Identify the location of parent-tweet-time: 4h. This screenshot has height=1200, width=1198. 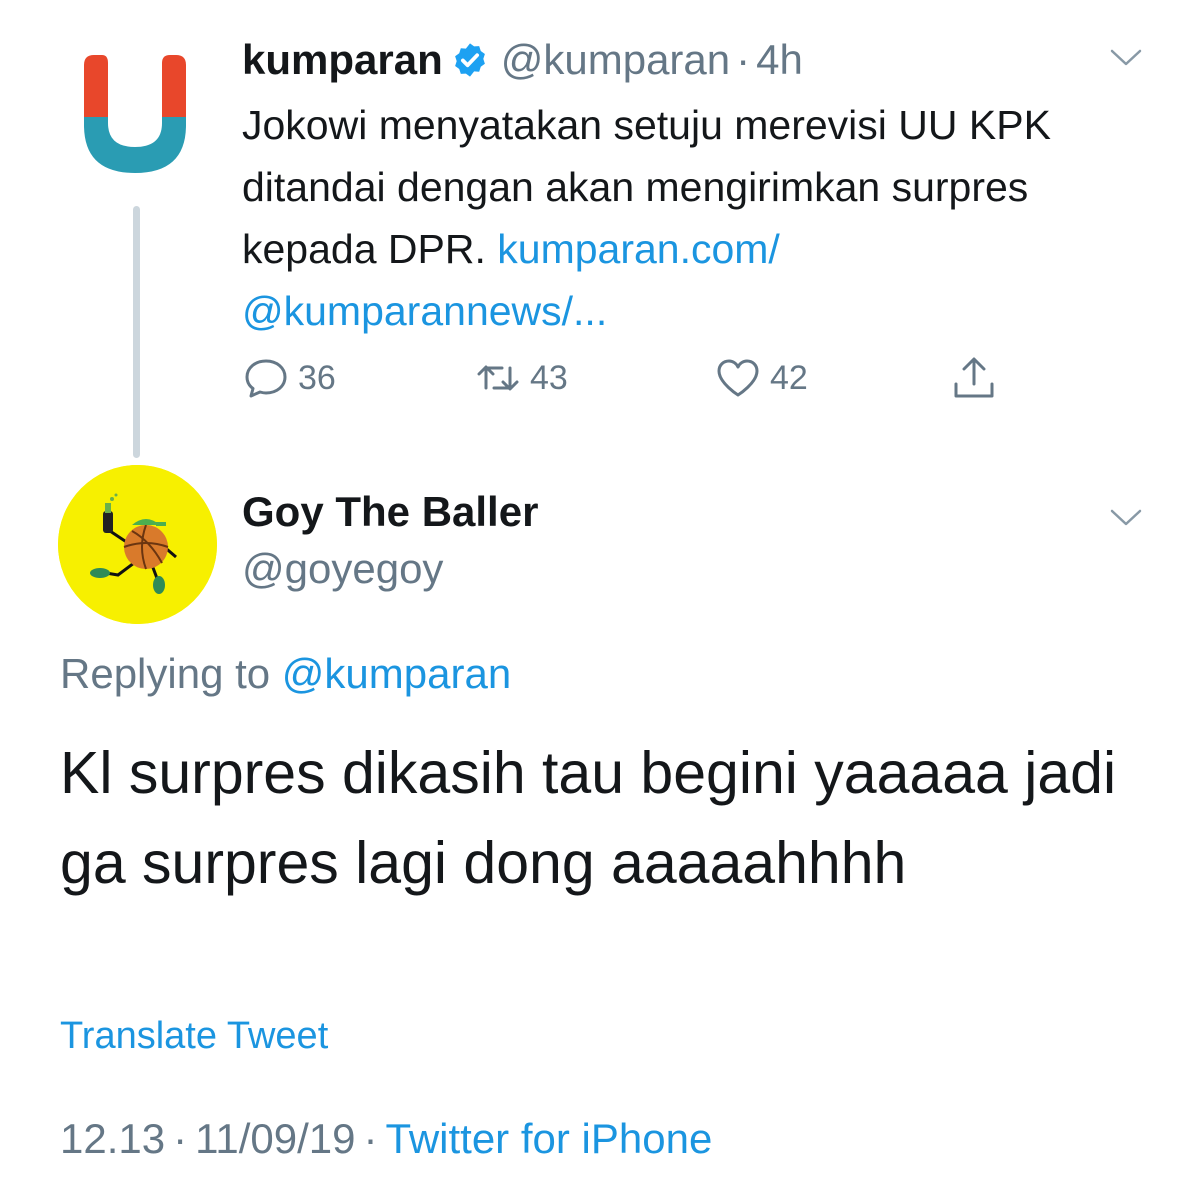
(779, 60).